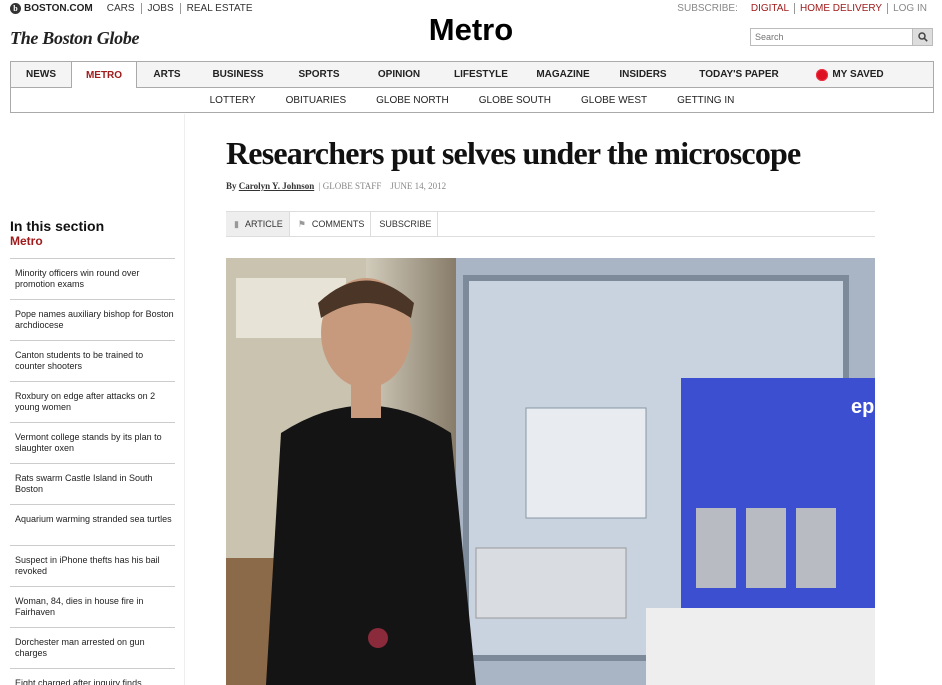  What do you see at coordinates (167, 74) in the screenshot?
I see `nav-arts: ARTS` at bounding box center [167, 74].